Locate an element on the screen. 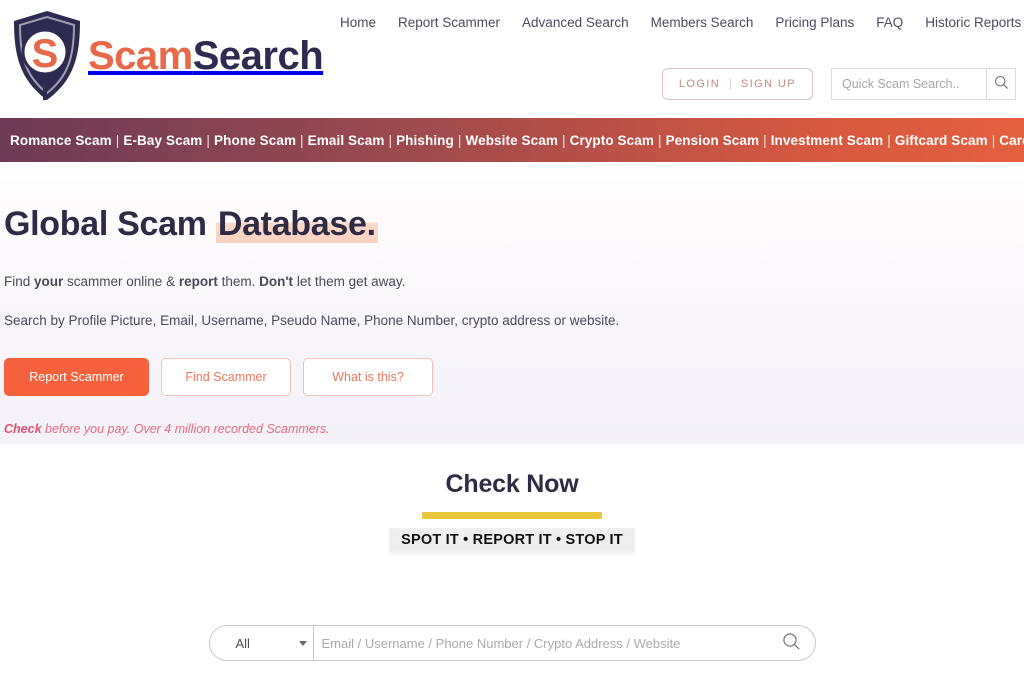 This screenshot has width=1024, height=677. hero-tagline-your: your is located at coordinates (49, 282).